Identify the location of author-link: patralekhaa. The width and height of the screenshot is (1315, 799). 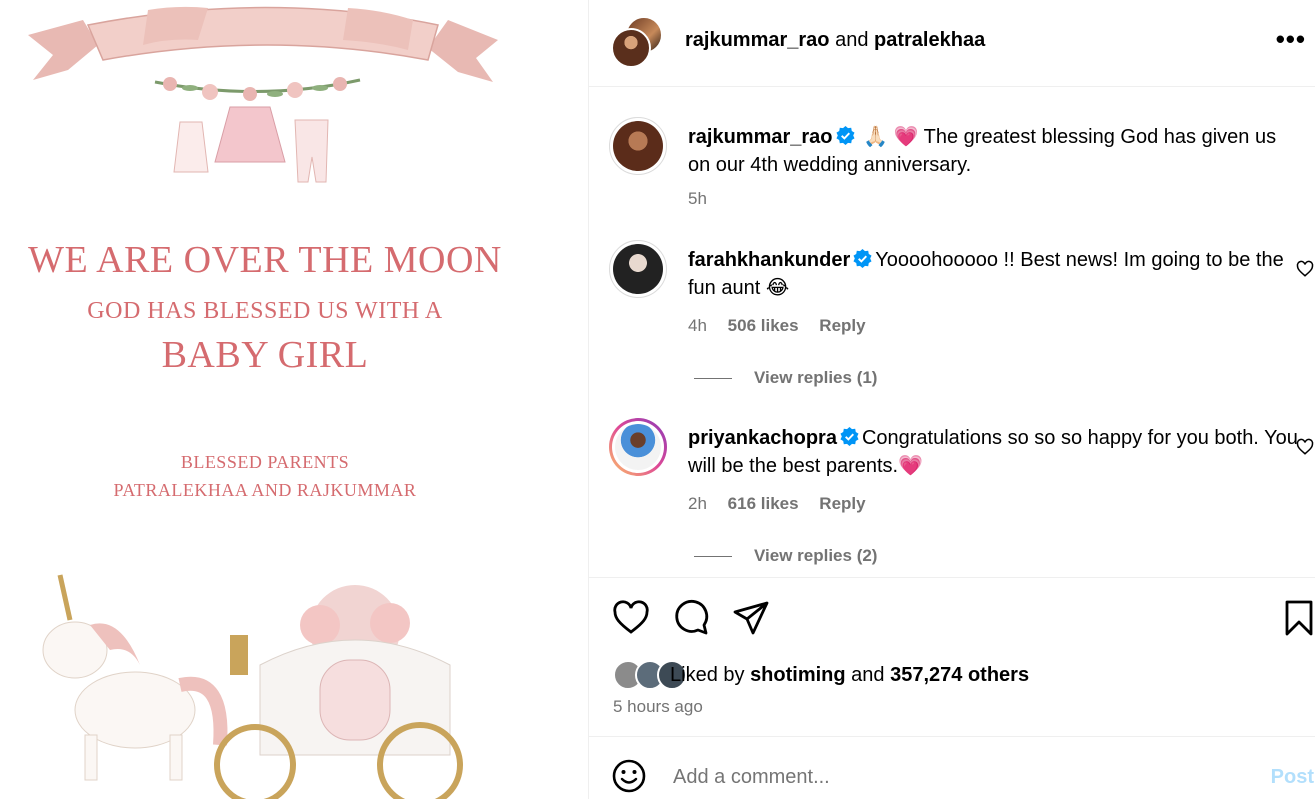
(929, 40).